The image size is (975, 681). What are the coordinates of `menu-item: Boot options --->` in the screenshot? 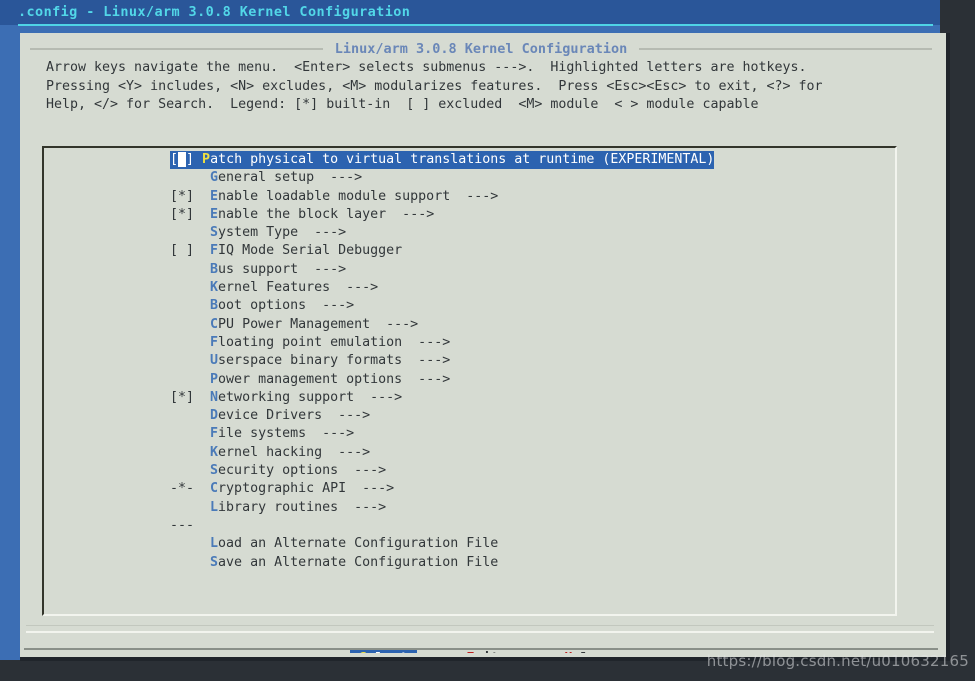 It's located at (469, 306).